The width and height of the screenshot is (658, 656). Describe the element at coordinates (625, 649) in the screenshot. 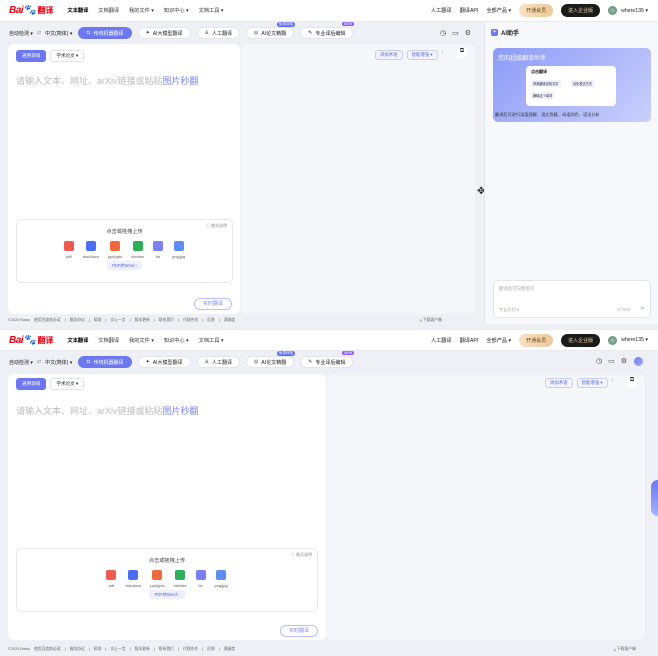

I see `download-client-bottom: ⤓ 下载客户端` at that location.